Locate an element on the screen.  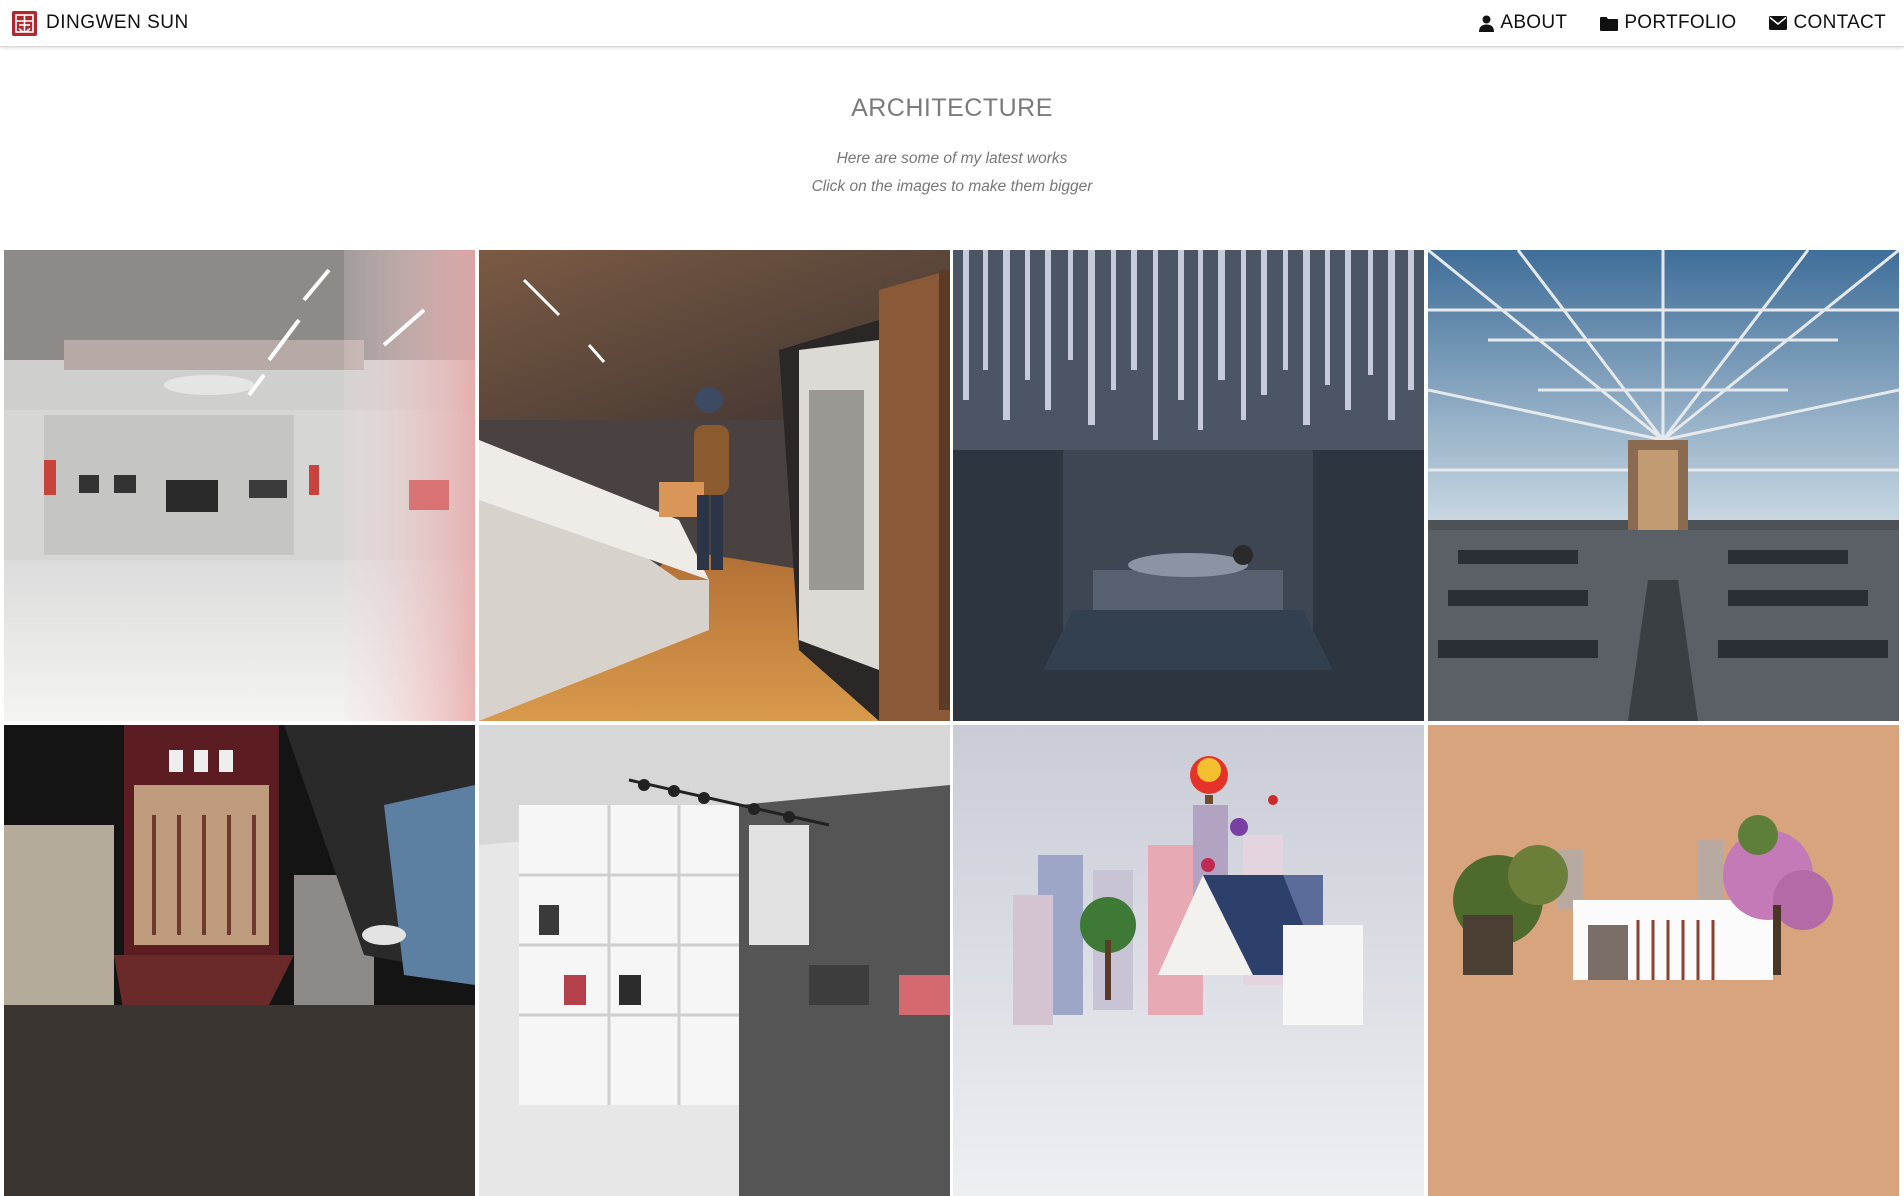
gallery-image-suspended-rods-installation is located at coordinates (1188, 485).